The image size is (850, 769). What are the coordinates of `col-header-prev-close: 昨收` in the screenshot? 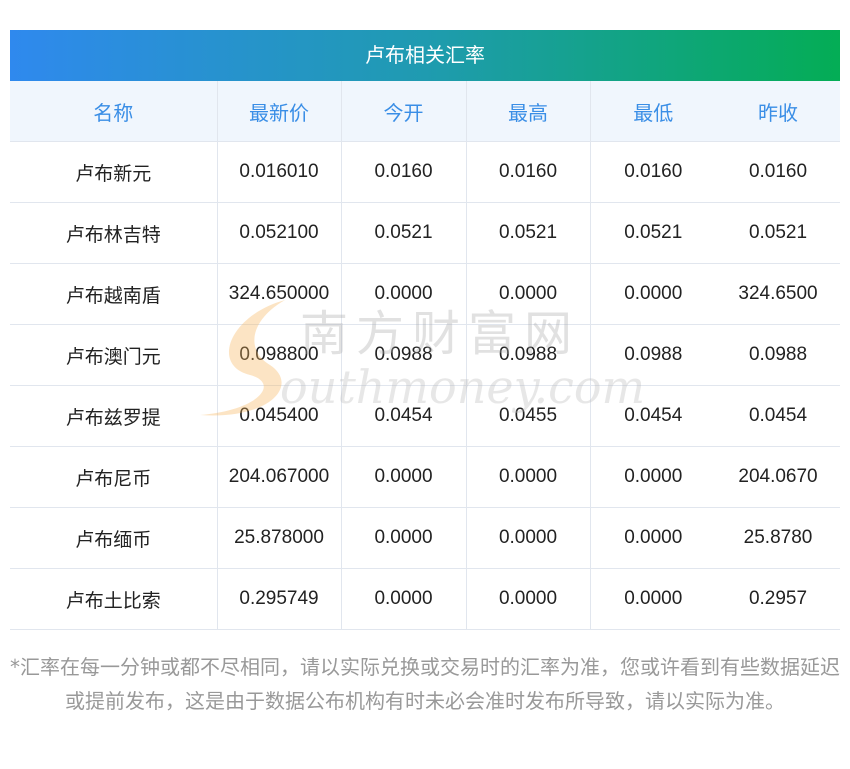 It's located at (778, 111).